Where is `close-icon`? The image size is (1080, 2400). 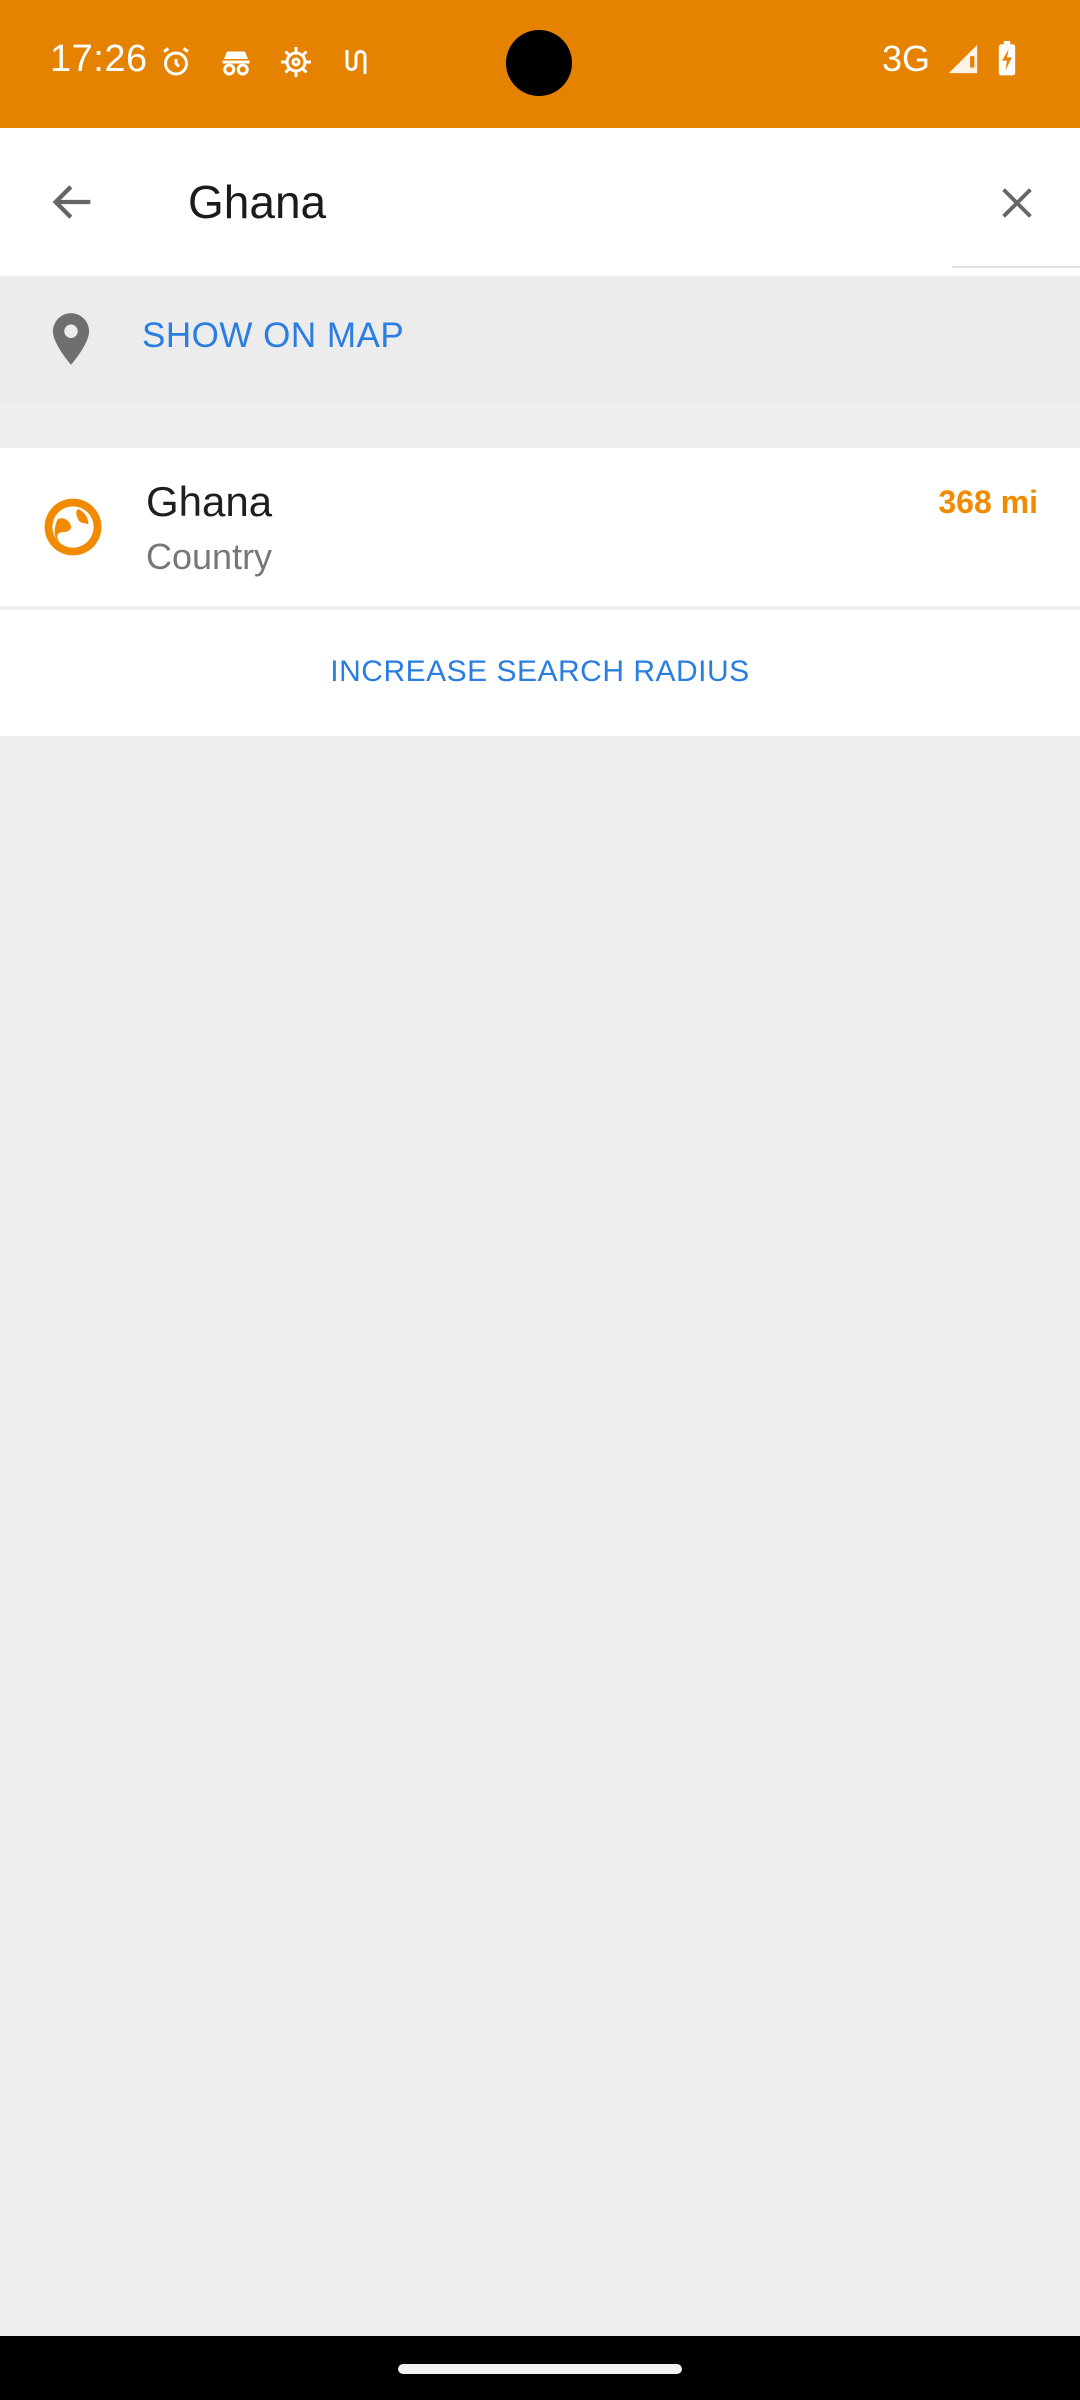 close-icon is located at coordinates (1017, 203).